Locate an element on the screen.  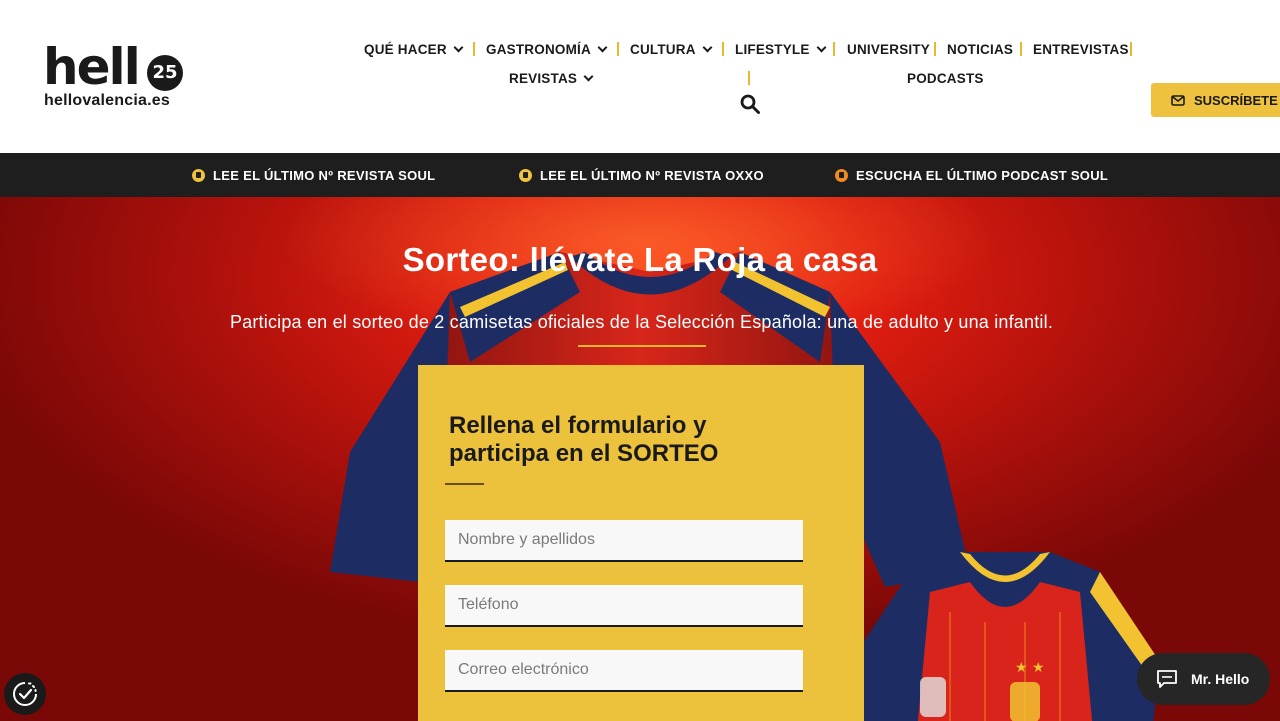
nav-item-gastronomia: GASTRONOMÍA is located at coordinates (547, 49).